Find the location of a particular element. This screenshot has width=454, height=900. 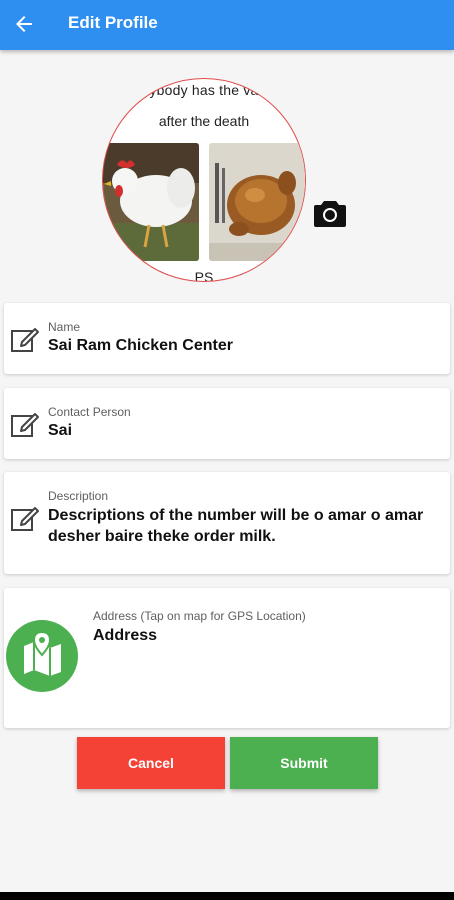

name-card: Name Sai Ram Chicken Center is located at coordinates (227, 338).